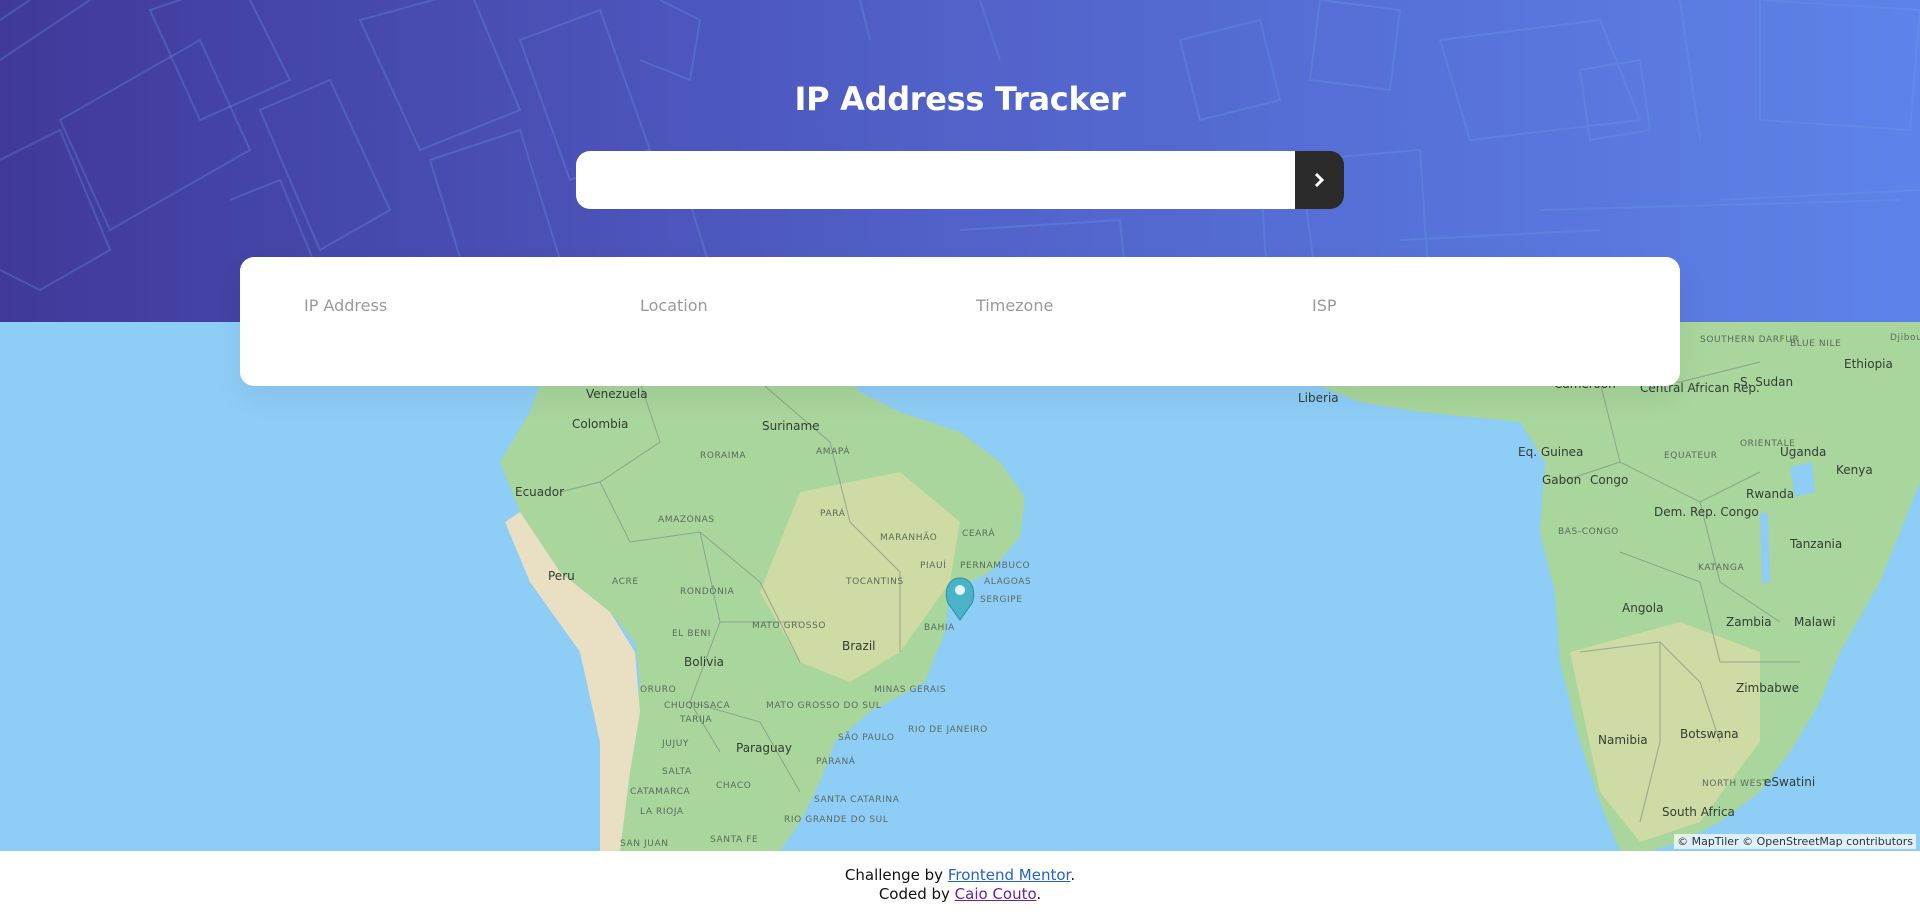 This screenshot has height=921, width=1920. I want to click on map-label: South Africa, so click(1698, 812).